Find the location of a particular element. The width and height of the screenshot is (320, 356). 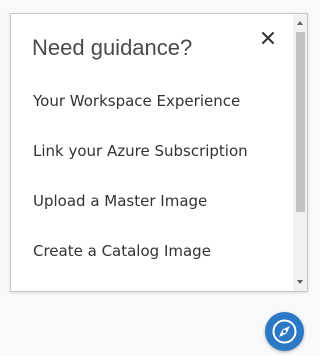

scroll-up-arrow-icon is located at coordinates (300, 23).